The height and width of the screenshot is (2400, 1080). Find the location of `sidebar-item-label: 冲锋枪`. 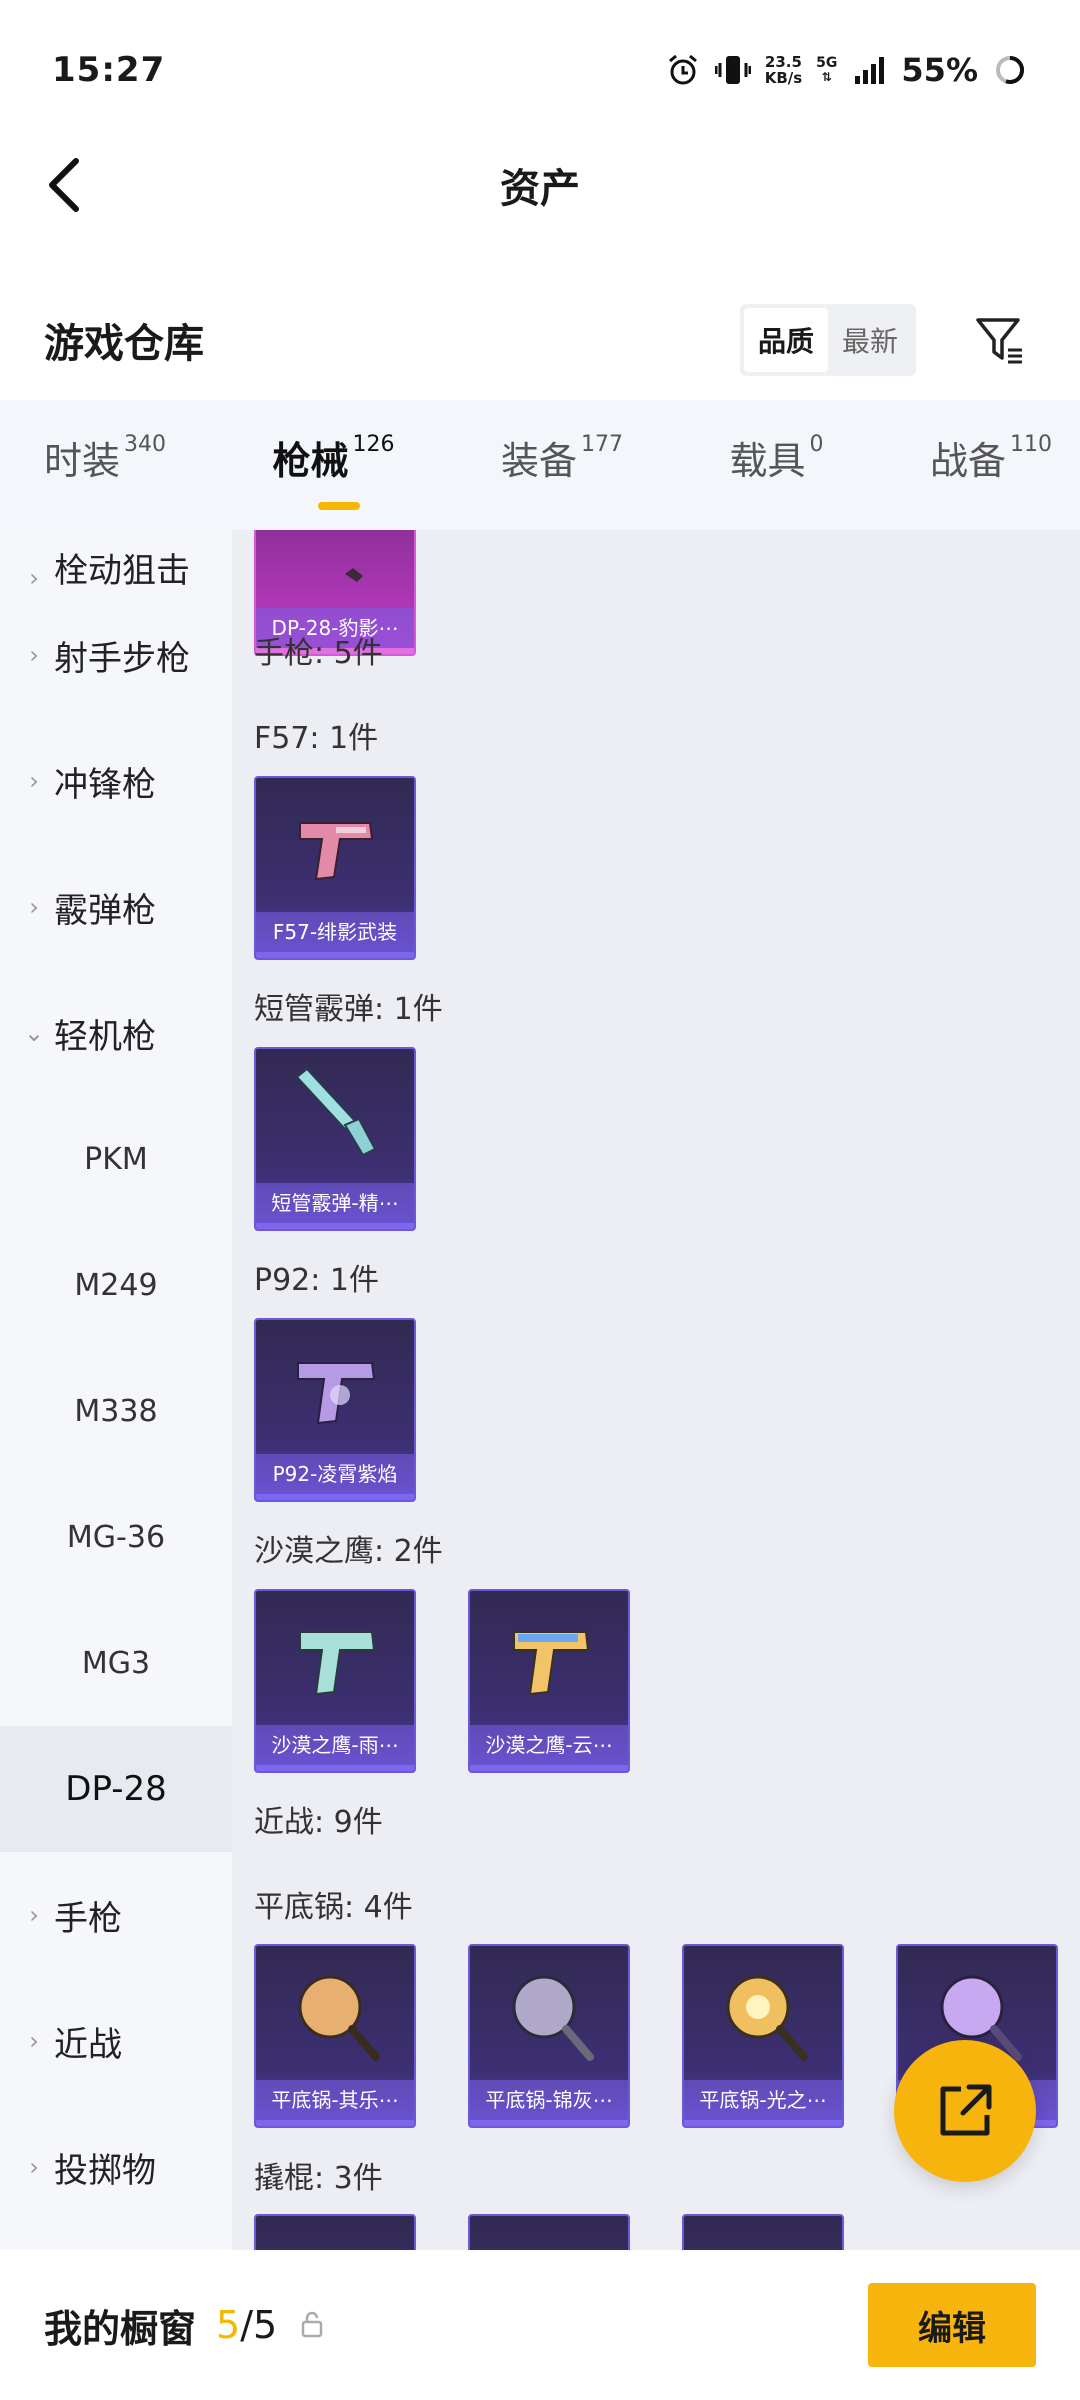

sidebar-item-label: 冲锋枪 is located at coordinates (105, 784).